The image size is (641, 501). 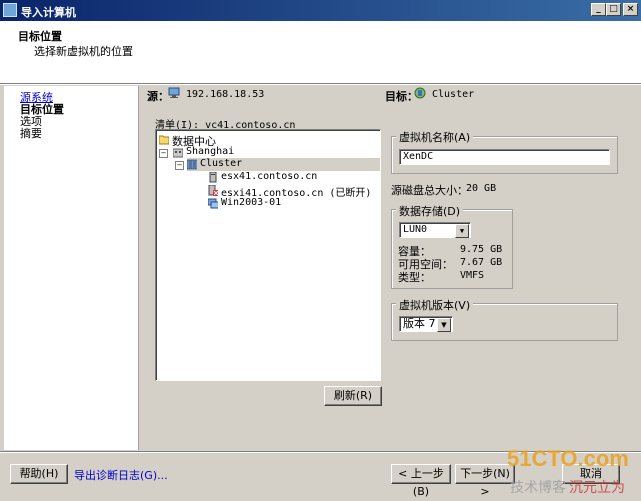 I want to click on vm-icon, so click(x=213, y=203).